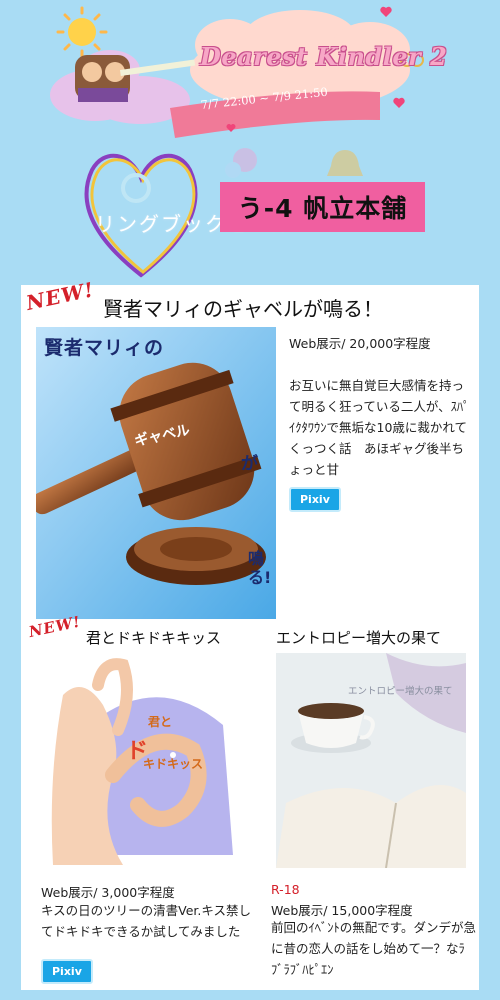 The image size is (500, 1000). I want to click on gavel-illustration, so click(153, 473).